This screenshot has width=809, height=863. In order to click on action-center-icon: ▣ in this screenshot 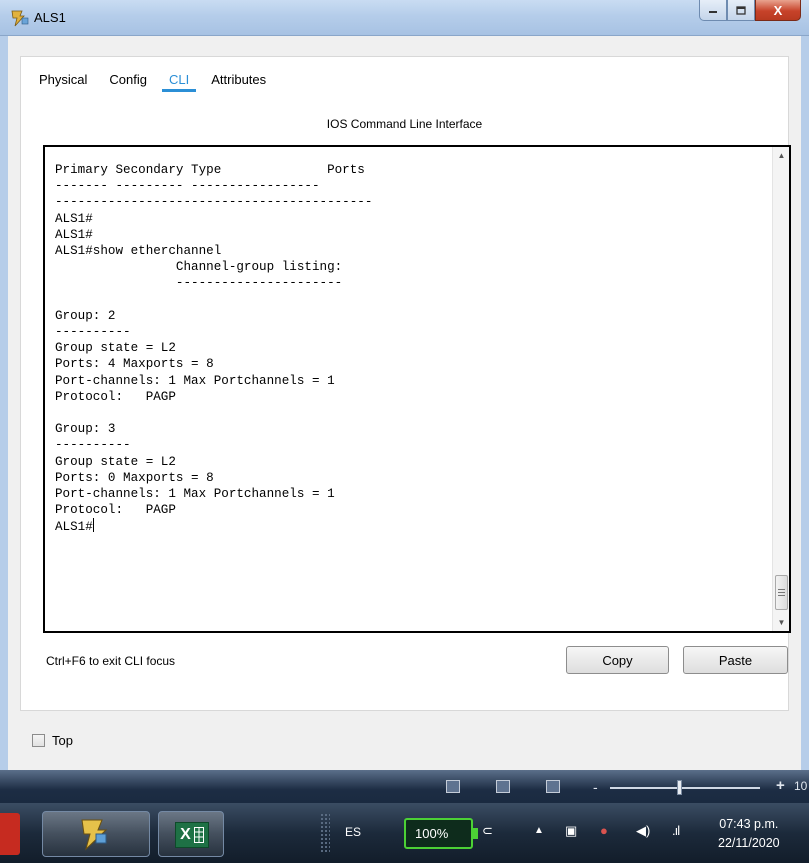, I will do `click(571, 831)`.